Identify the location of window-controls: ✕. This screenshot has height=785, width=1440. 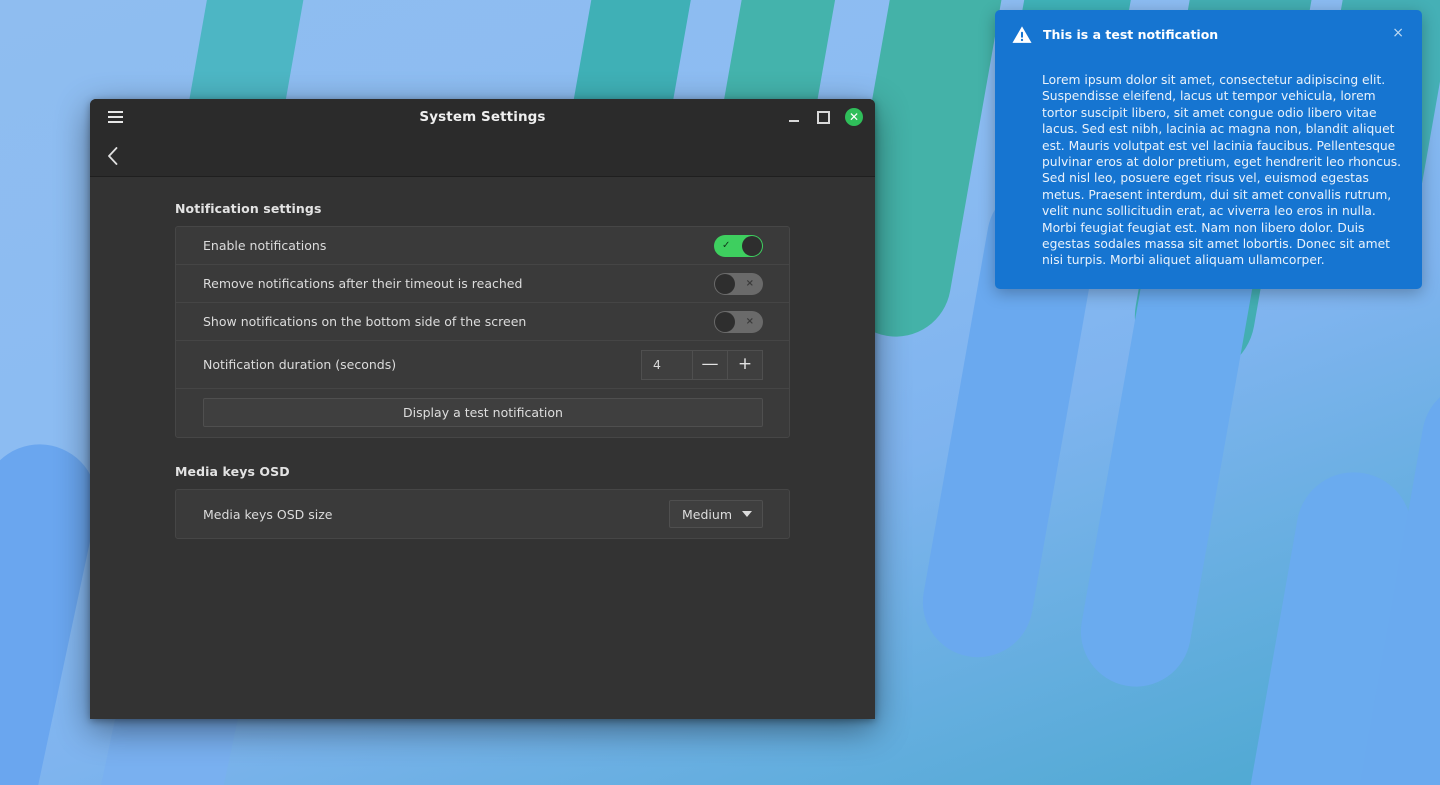
(830, 117).